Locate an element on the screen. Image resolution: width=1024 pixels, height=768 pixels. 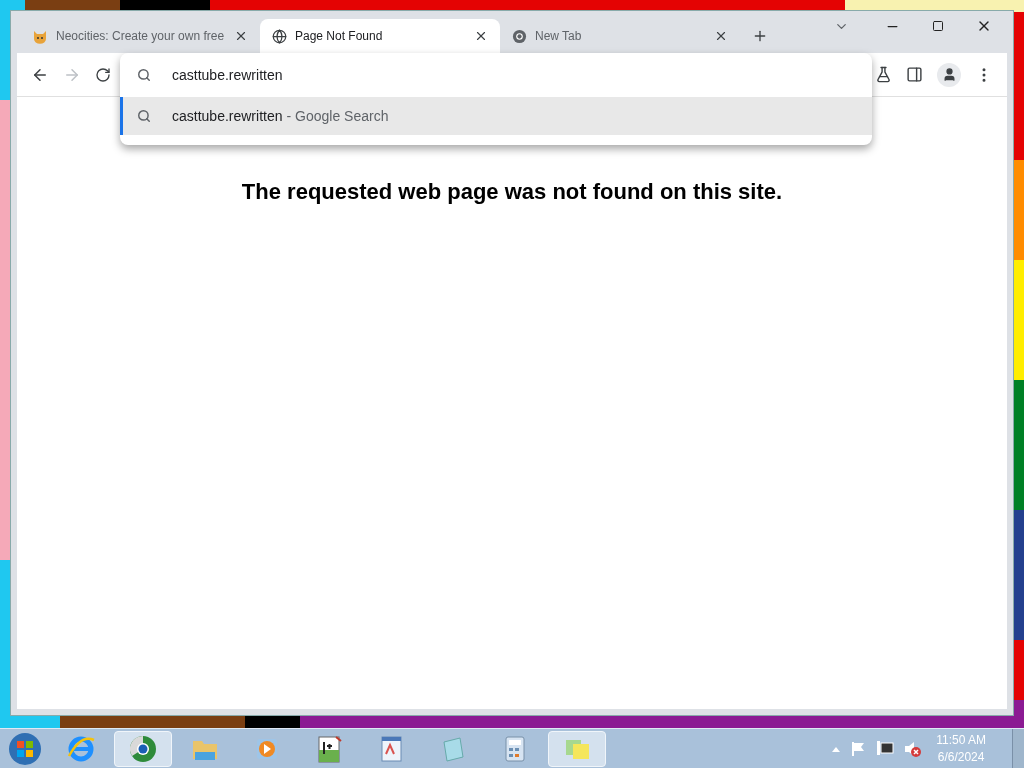
suggestion-text: casttube.rewritten is located at coordinates (227, 116).